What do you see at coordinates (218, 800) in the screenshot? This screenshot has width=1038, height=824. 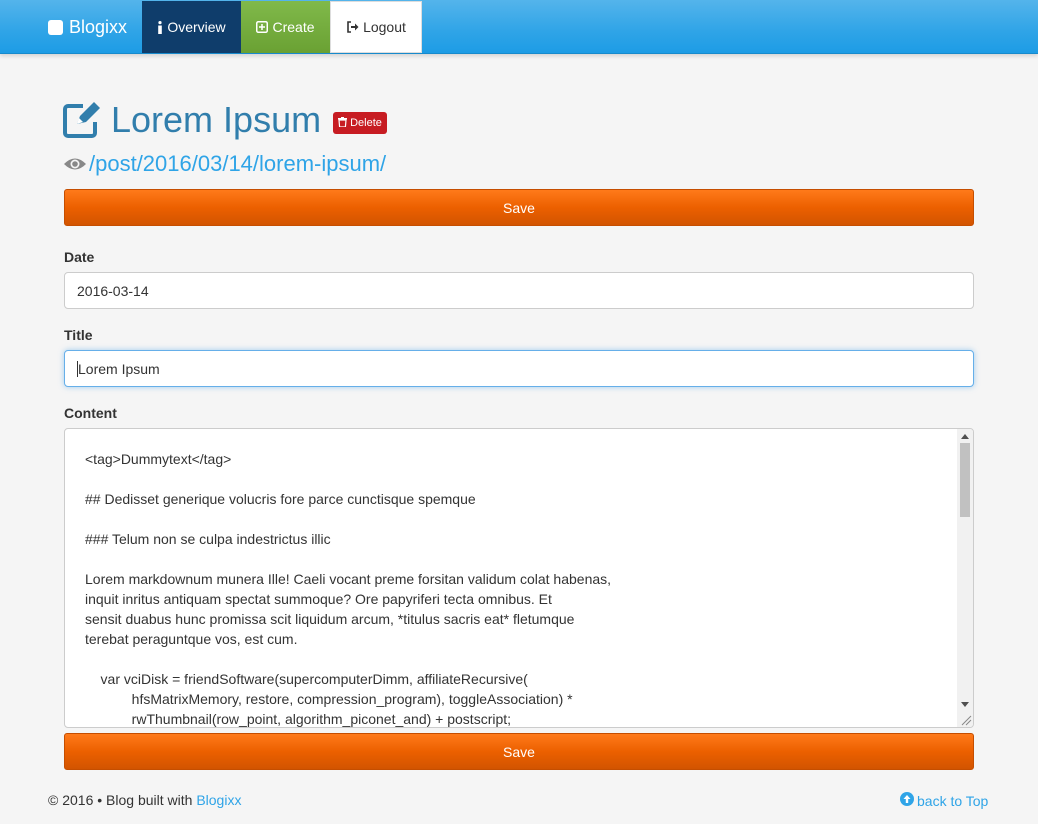 I see `footer-blogixx-link: Blogixx` at bounding box center [218, 800].